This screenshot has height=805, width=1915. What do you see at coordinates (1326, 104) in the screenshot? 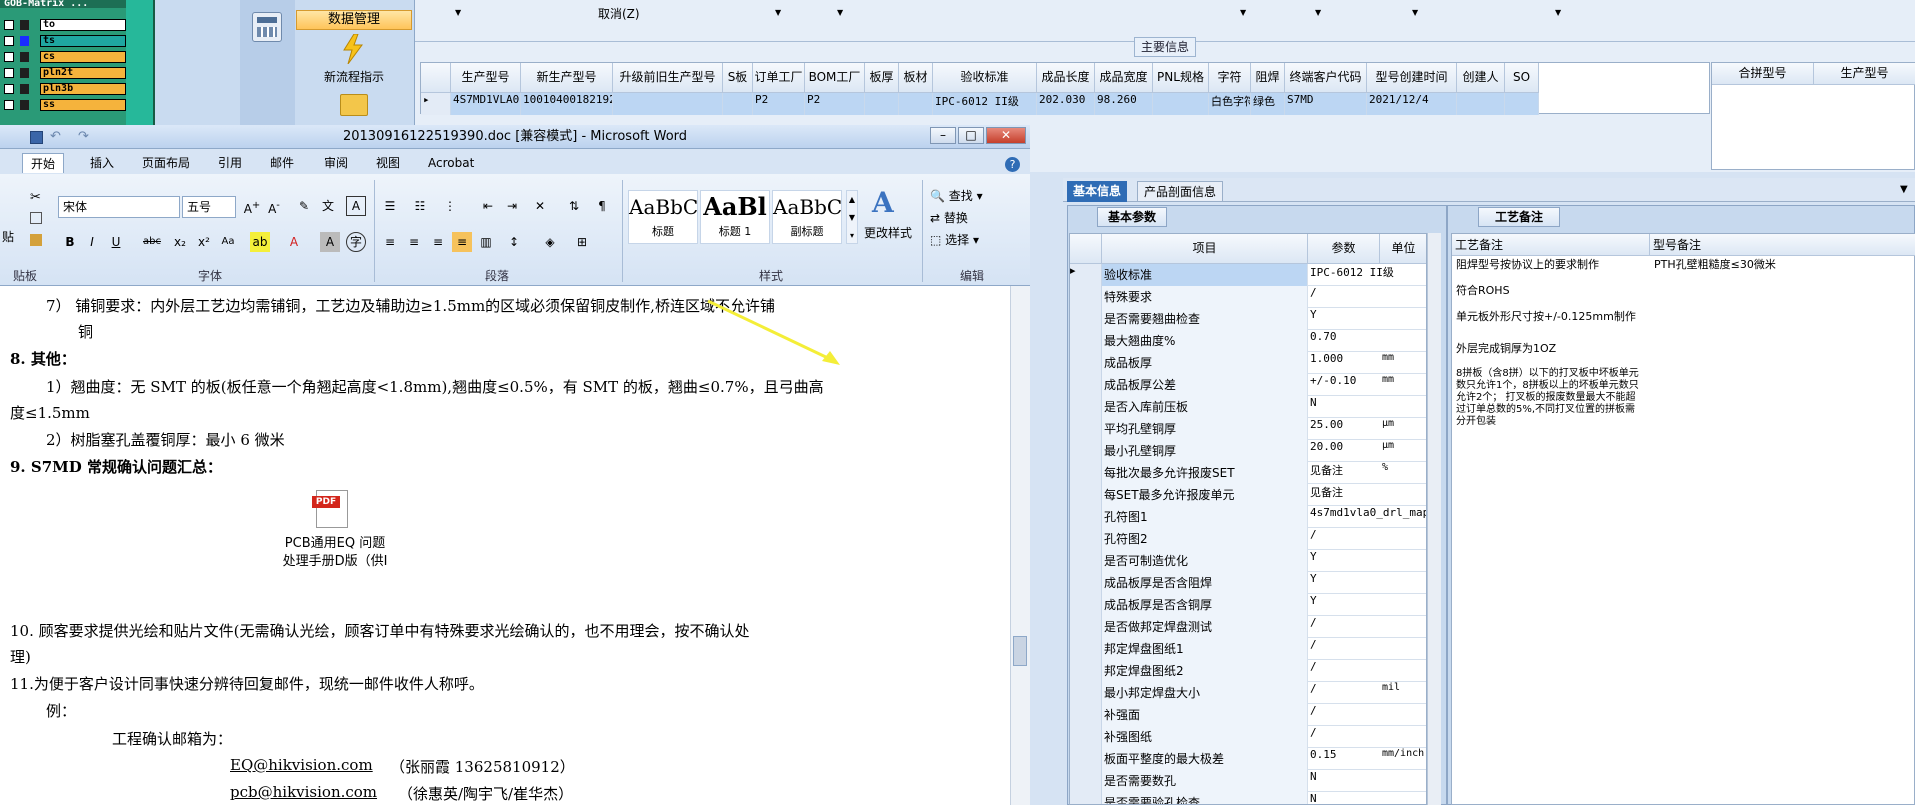
I see `main-cell: S7MD` at bounding box center [1326, 104].